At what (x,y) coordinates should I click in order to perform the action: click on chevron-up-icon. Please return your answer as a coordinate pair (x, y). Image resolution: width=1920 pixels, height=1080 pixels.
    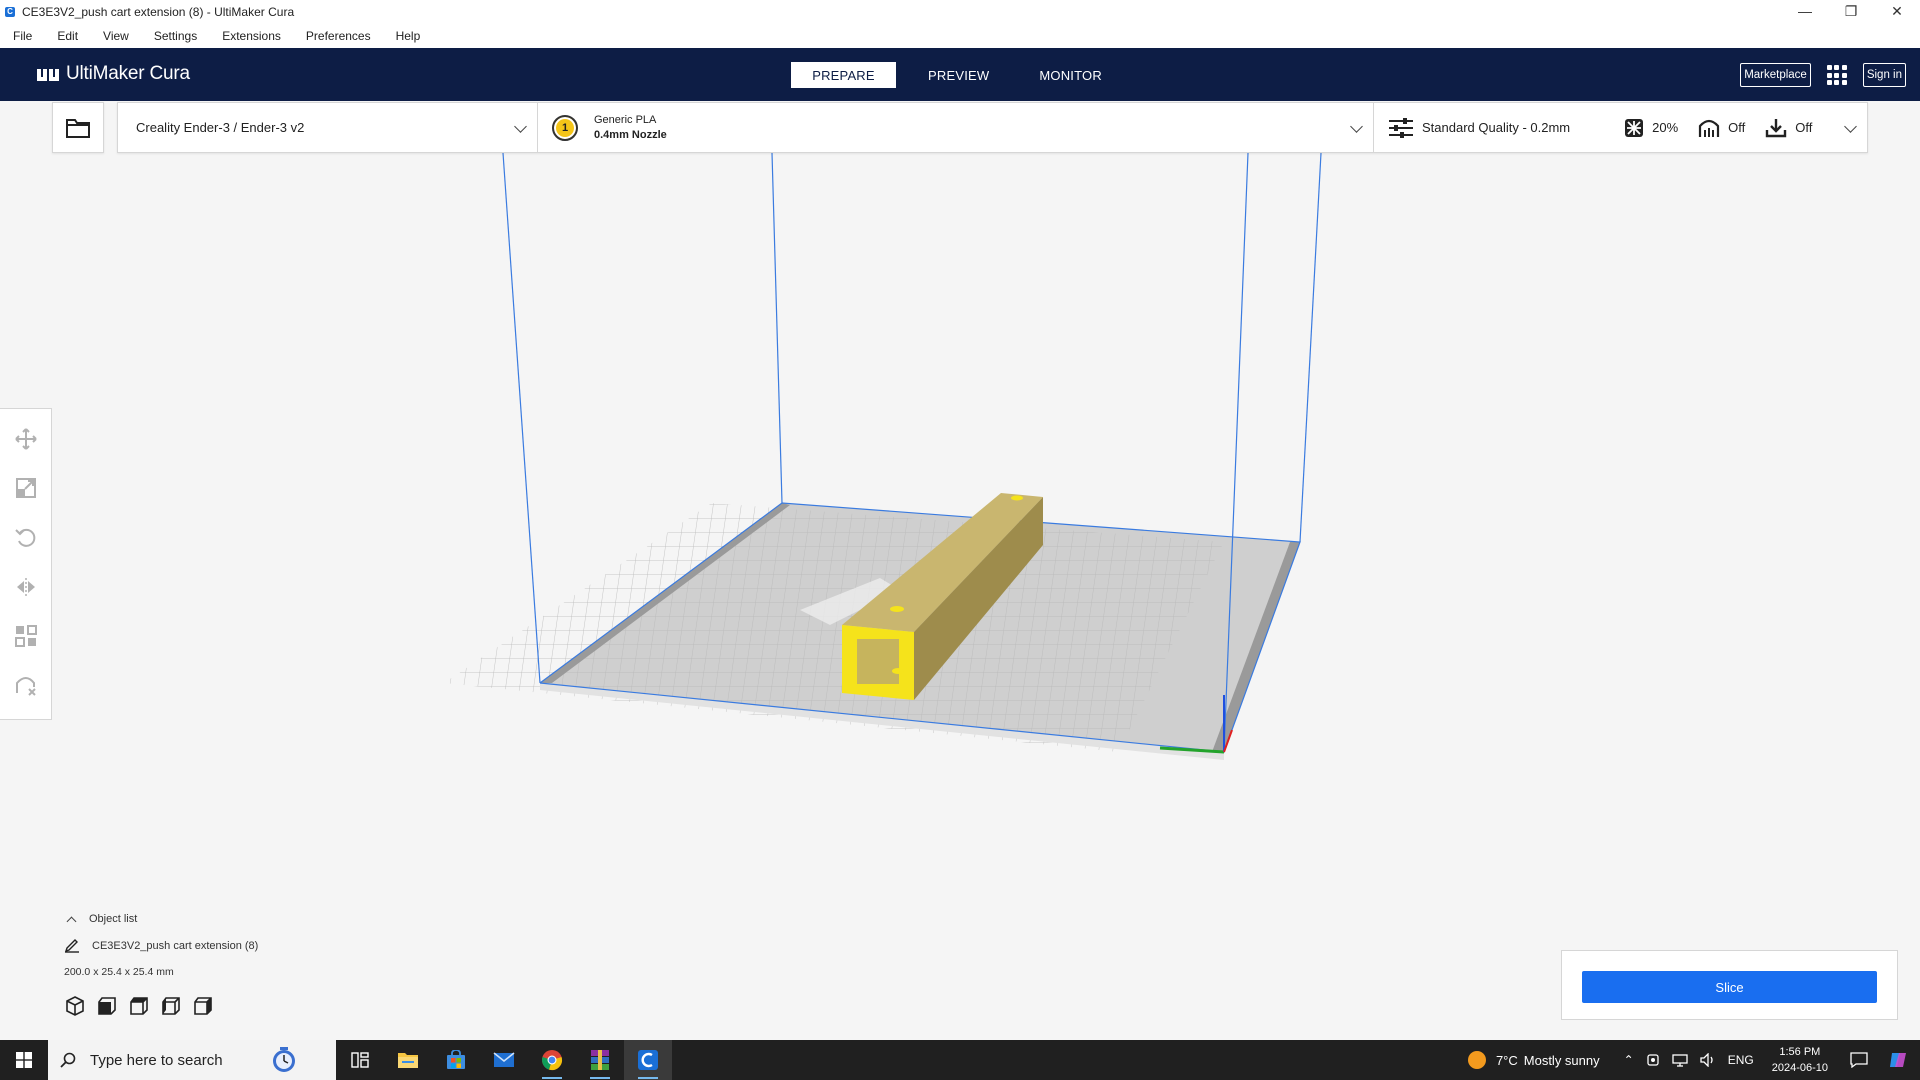
    Looking at the image, I should click on (71, 921).